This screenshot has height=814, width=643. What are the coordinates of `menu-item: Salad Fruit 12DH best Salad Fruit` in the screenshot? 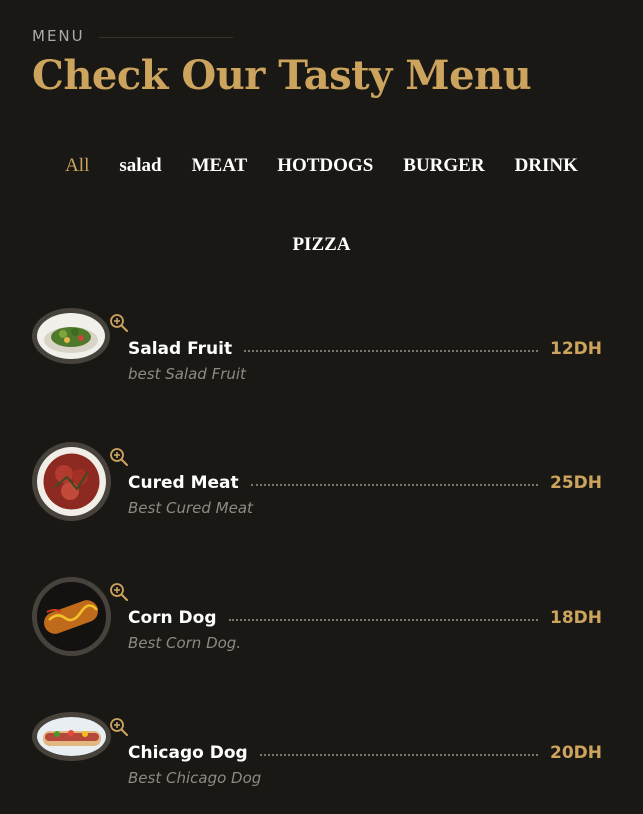 It's located at (317, 353).